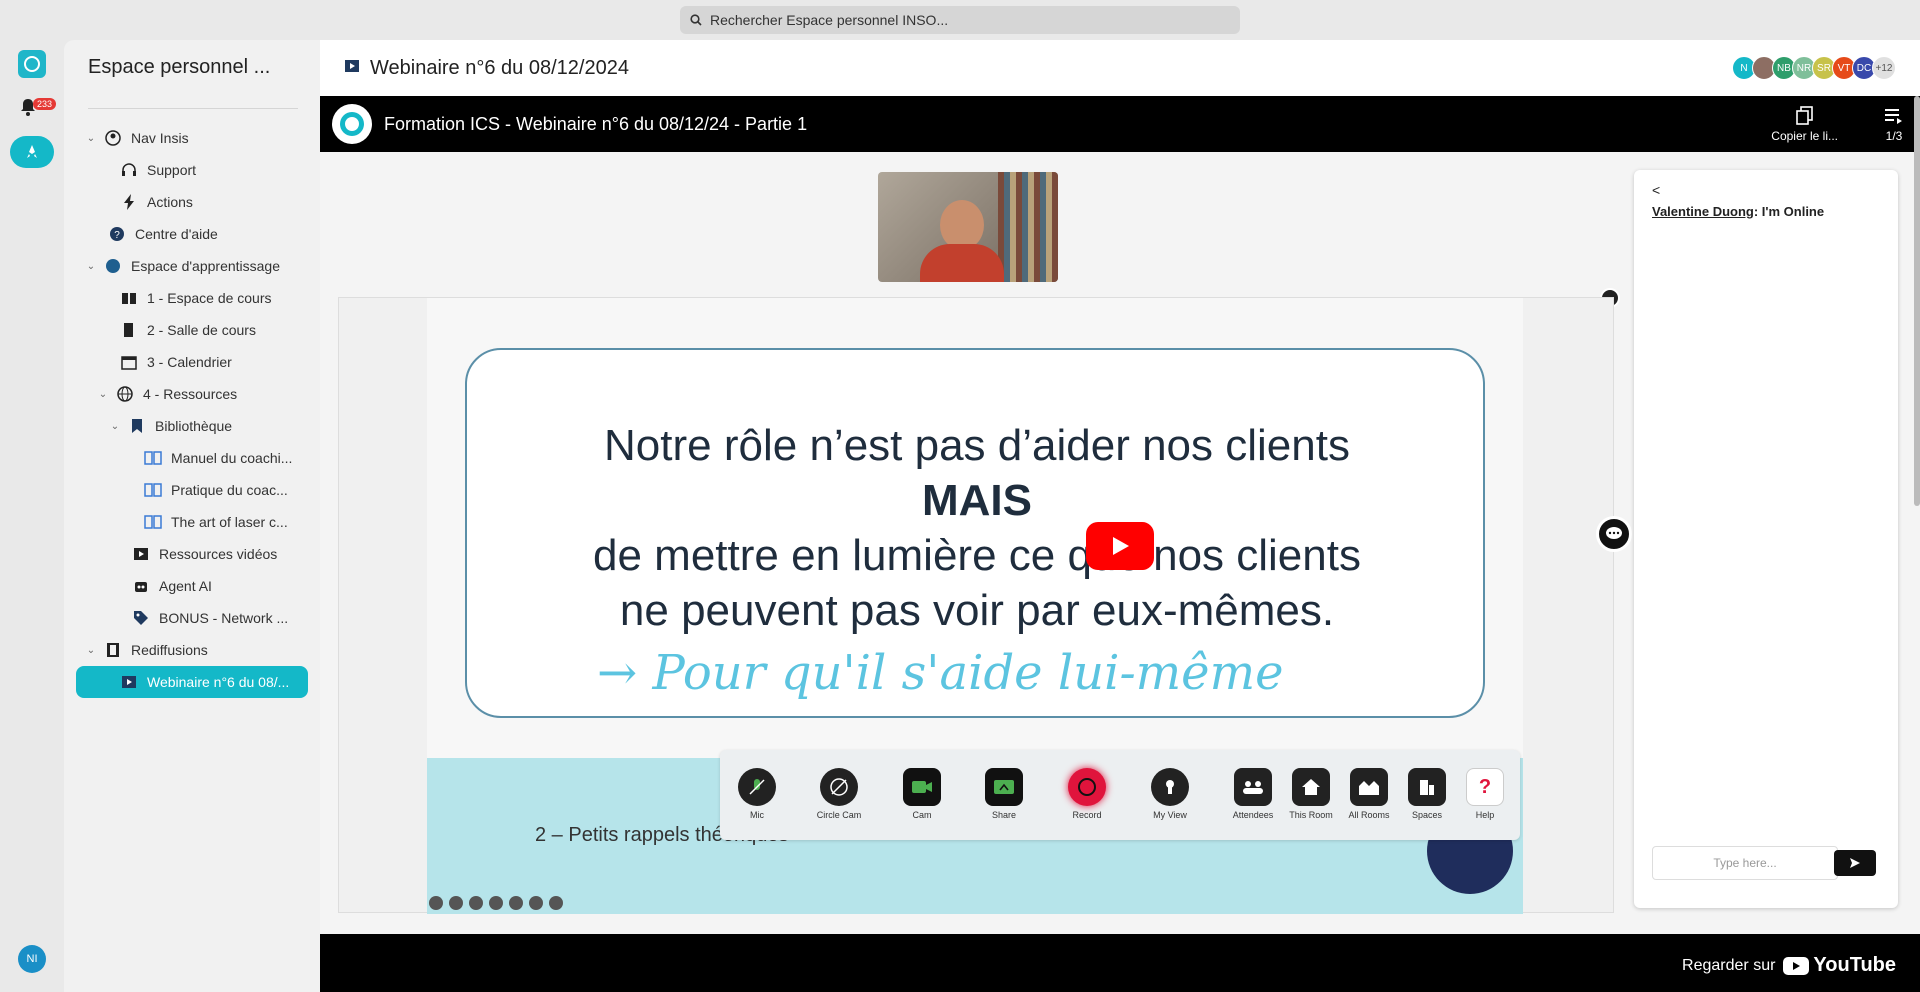  Describe the element at coordinates (1614, 534) in the screenshot. I see `chat-toggle-icon` at that location.